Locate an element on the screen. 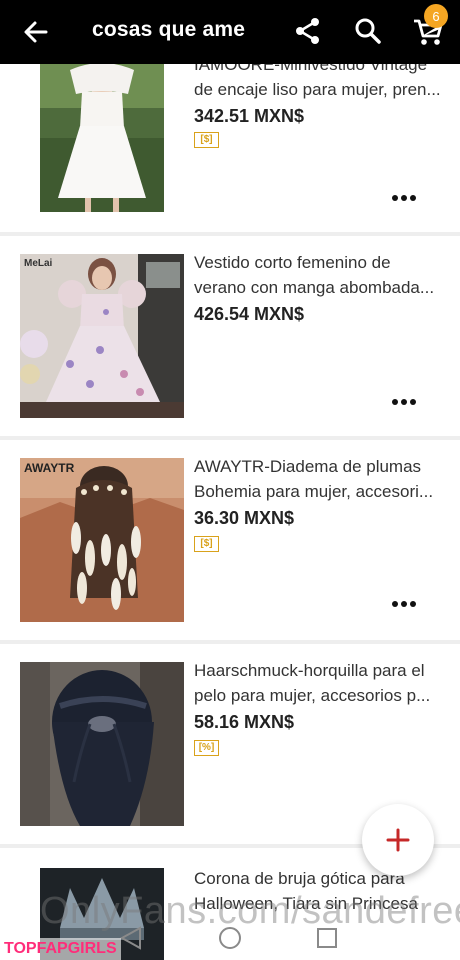 The image size is (460, 960). product-price: 36.30 MXN$ is located at coordinates (244, 518).